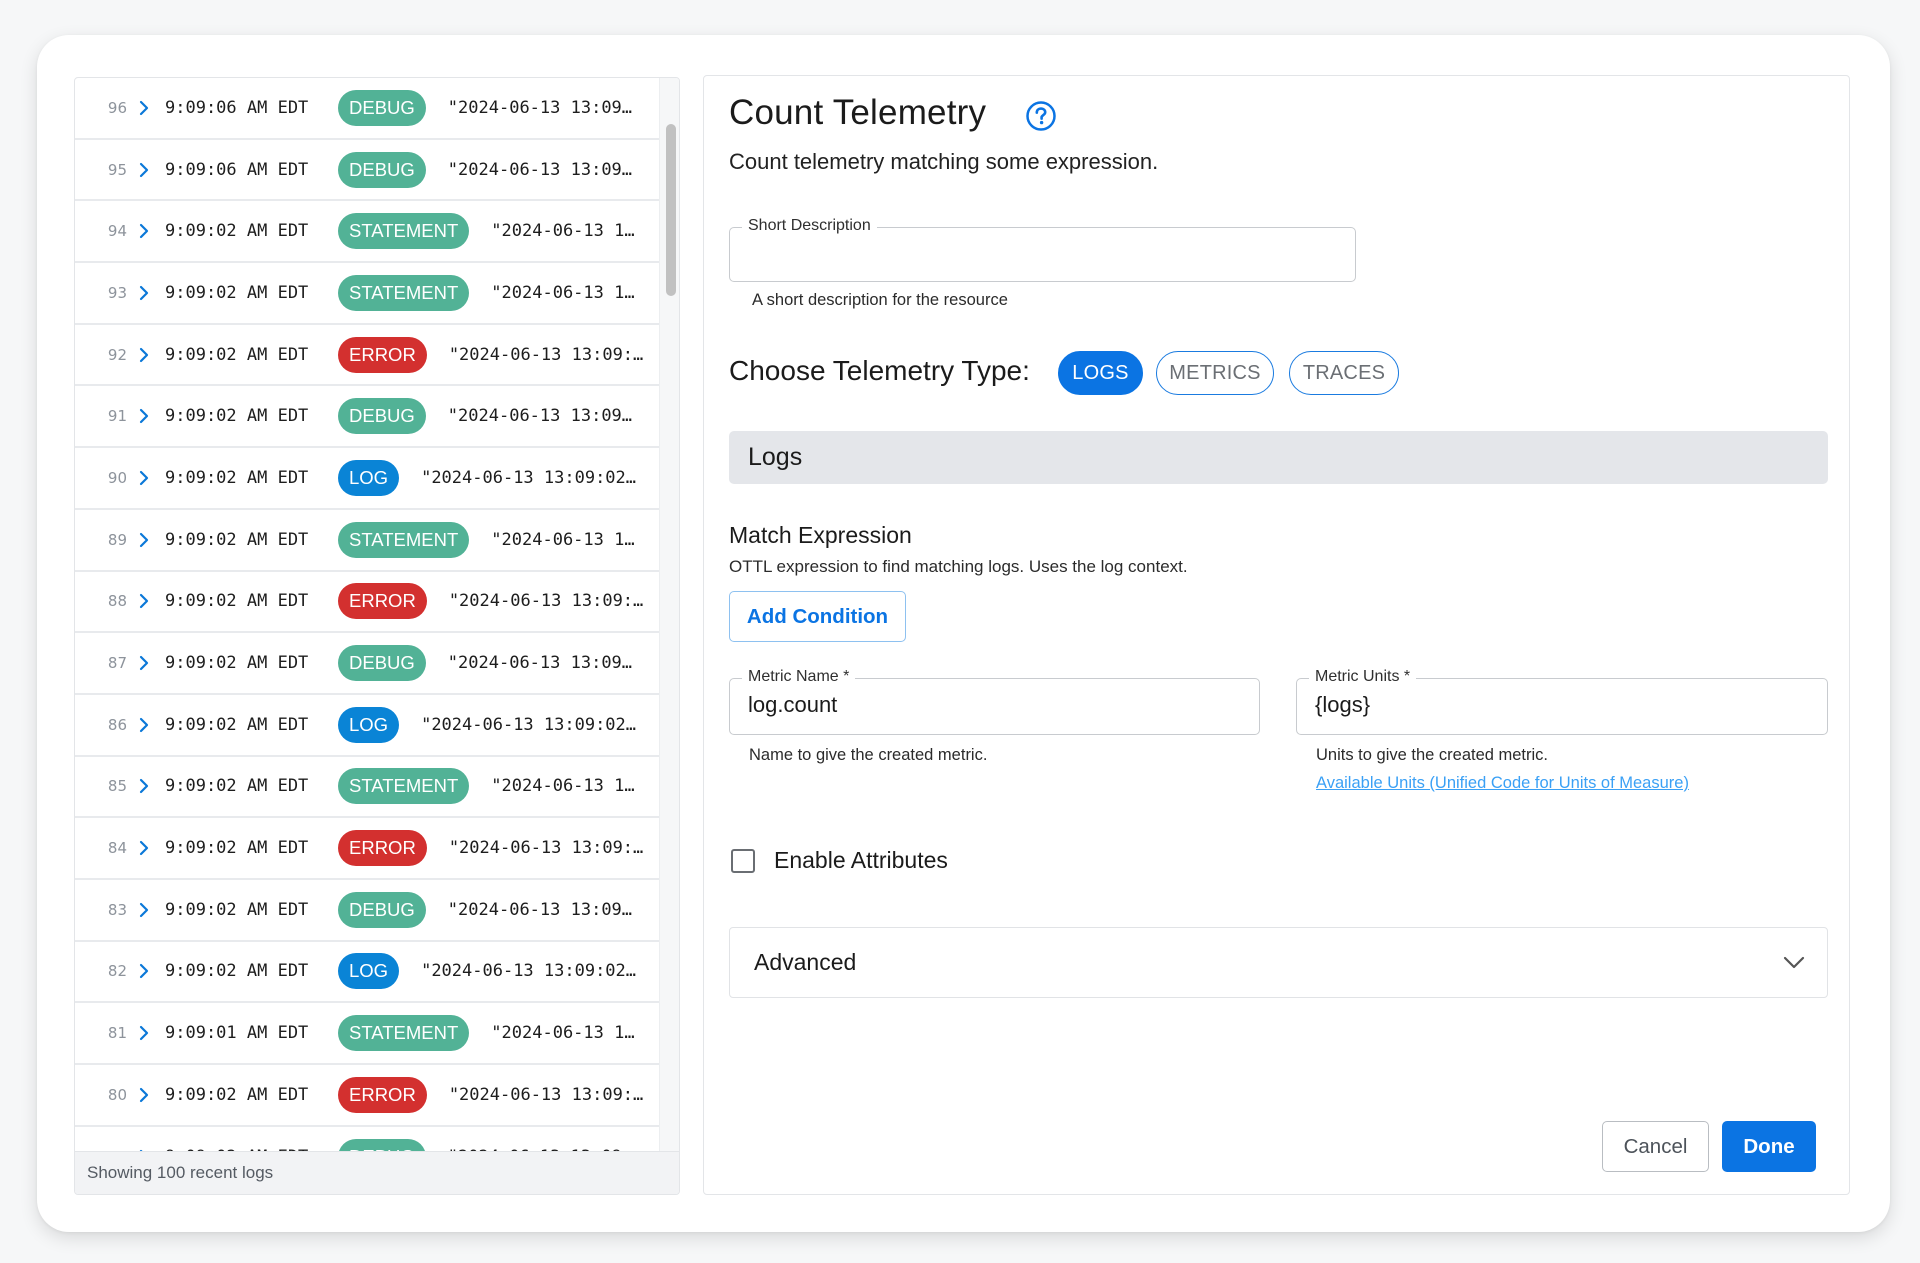 The width and height of the screenshot is (1920, 1263). I want to click on enable-attributes-checkbox, so click(743, 861).